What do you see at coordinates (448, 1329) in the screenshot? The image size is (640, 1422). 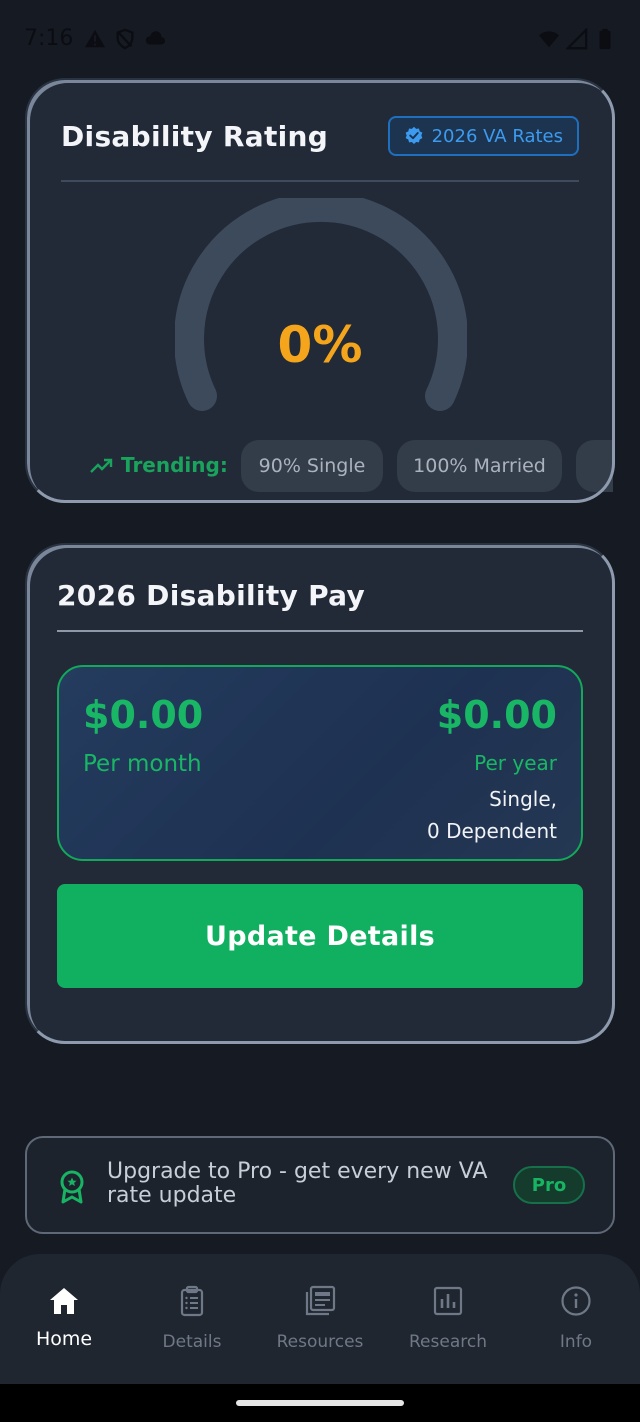 I see `nav-item-research: Research` at bounding box center [448, 1329].